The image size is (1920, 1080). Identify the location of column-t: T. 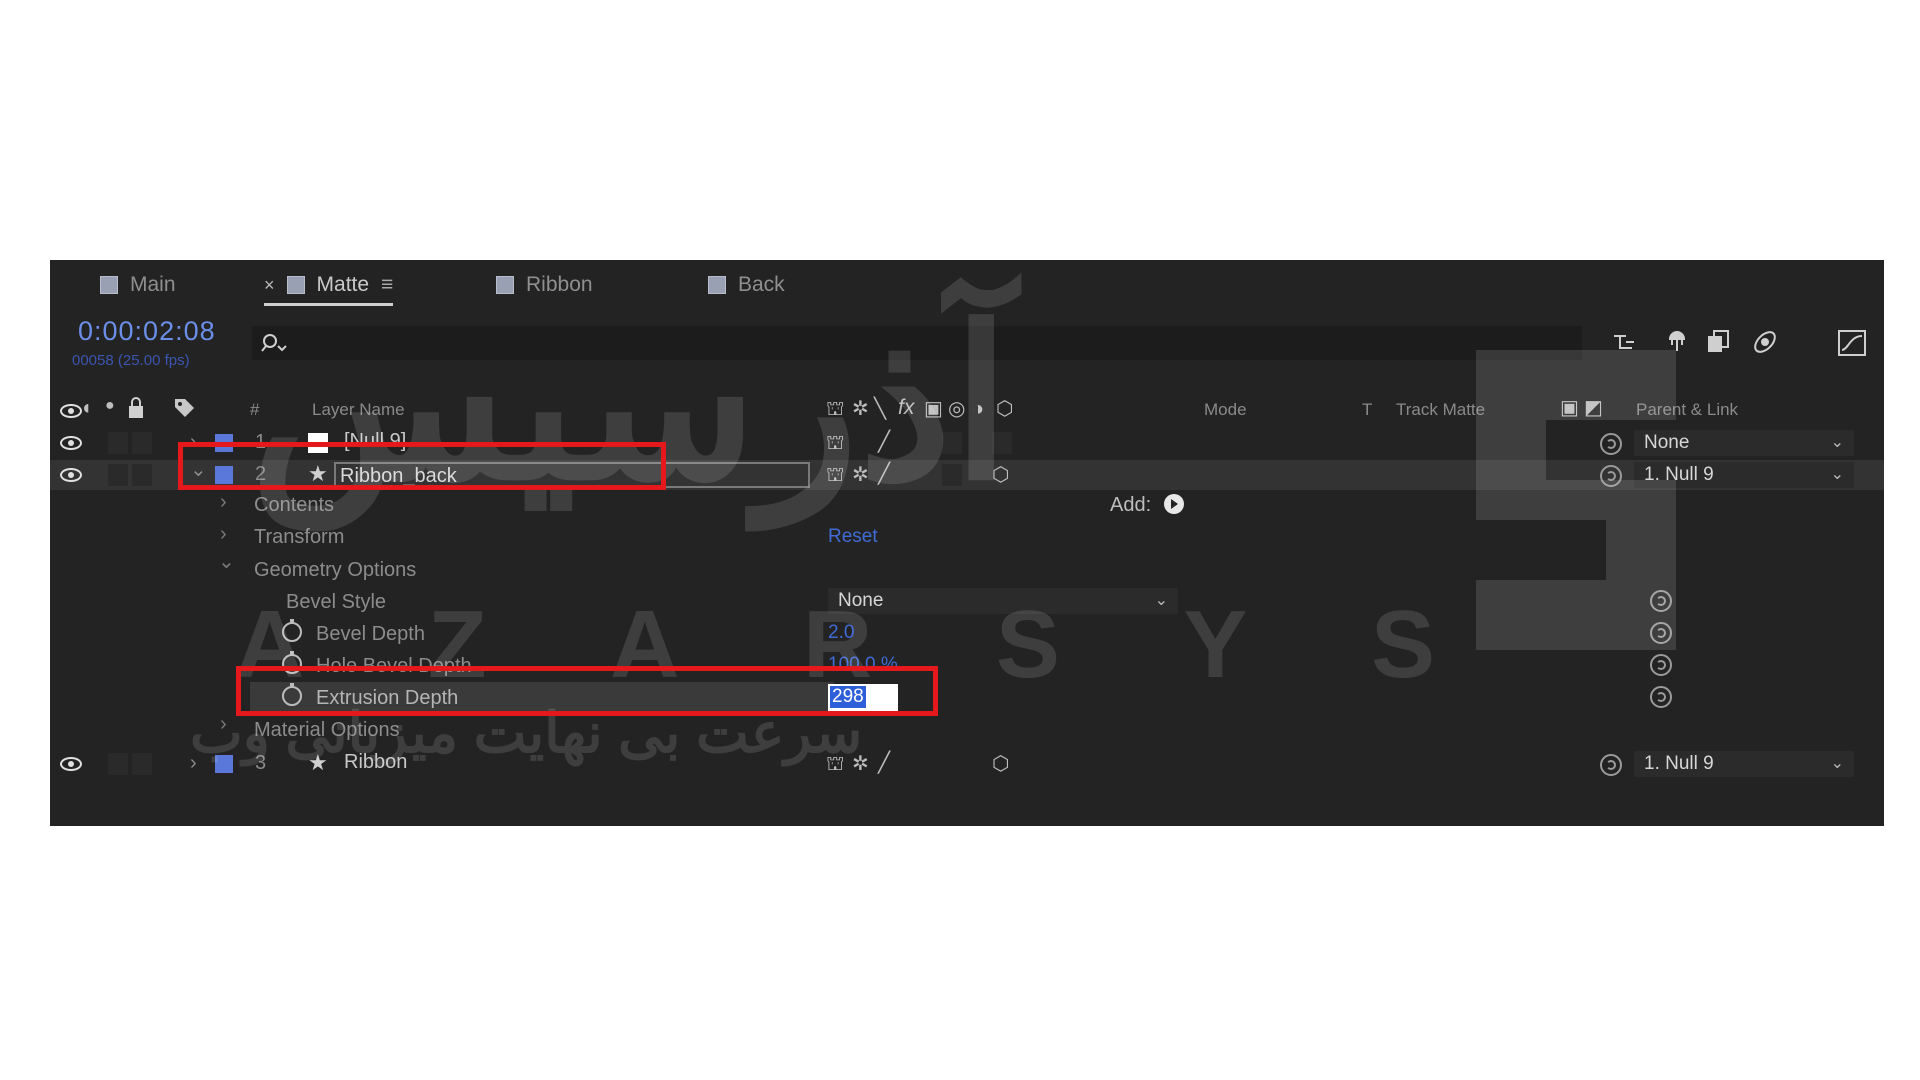
(1367, 409).